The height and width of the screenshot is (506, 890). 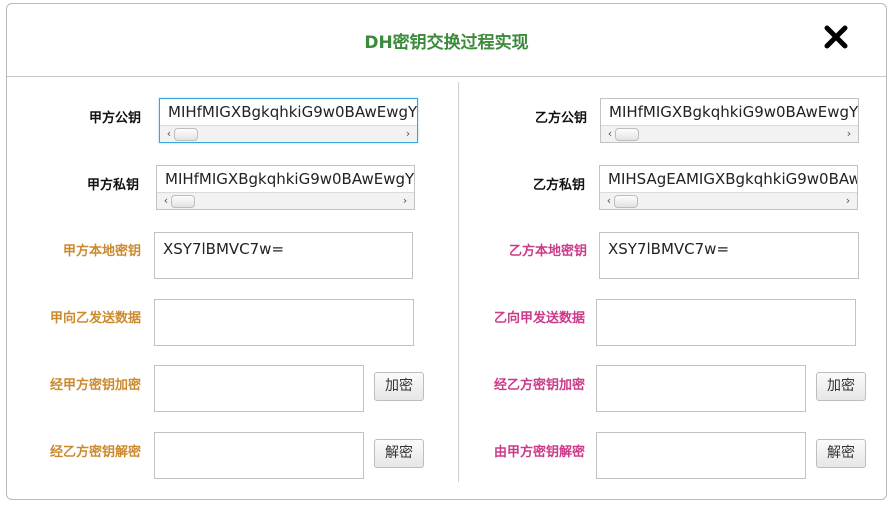 I want to click on dialog-title-bar: DH密钥交换过程实现, so click(x=446, y=40).